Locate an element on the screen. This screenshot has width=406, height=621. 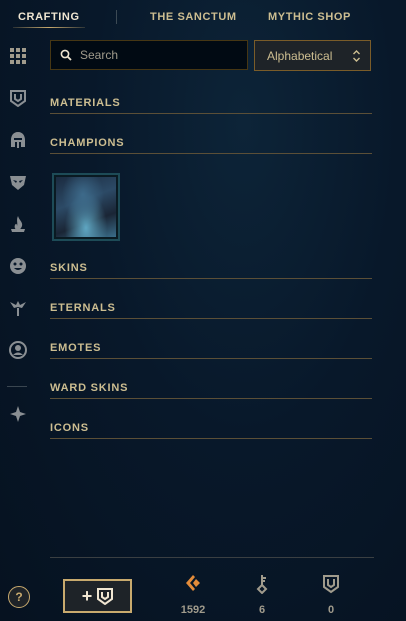
ward-icon is located at coordinates (18, 308).